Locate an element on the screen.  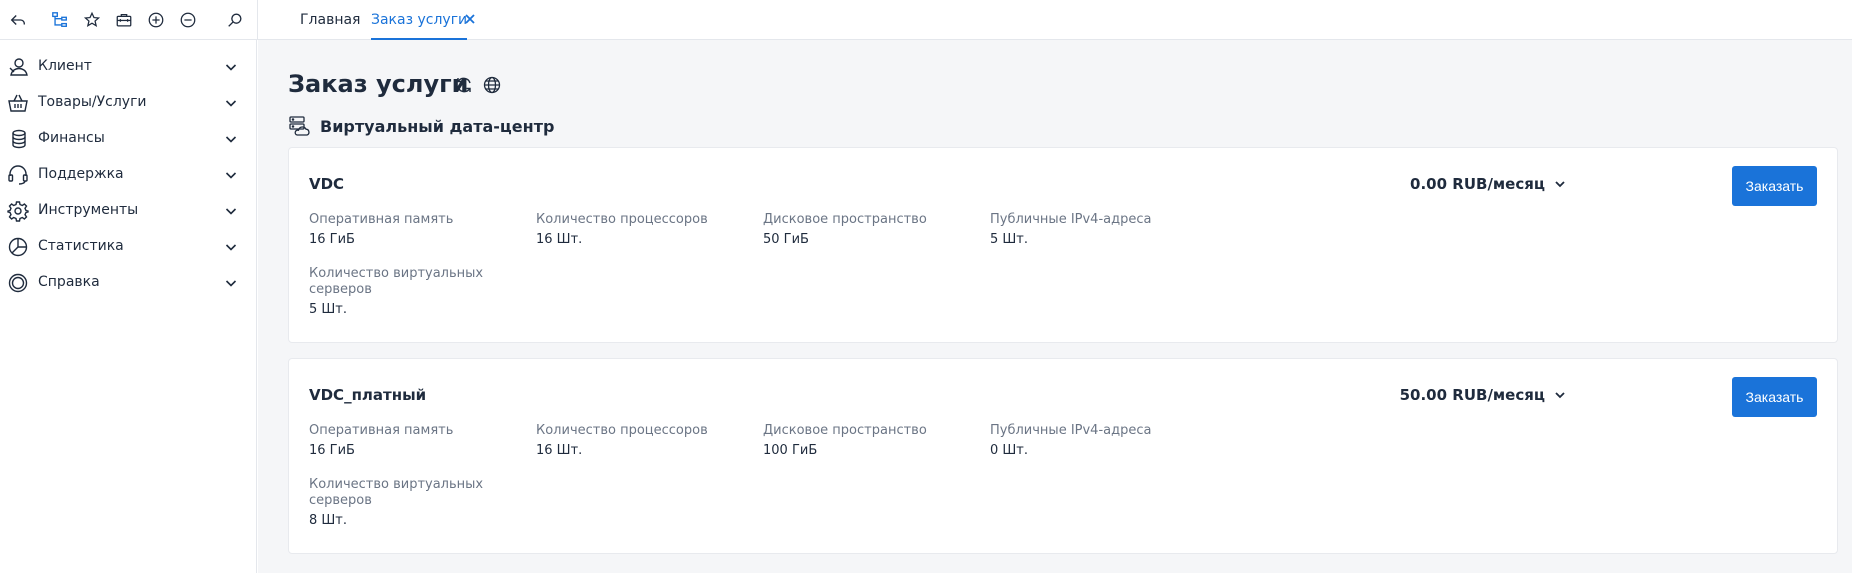
close-tab-icon is located at coordinates (470, 19).